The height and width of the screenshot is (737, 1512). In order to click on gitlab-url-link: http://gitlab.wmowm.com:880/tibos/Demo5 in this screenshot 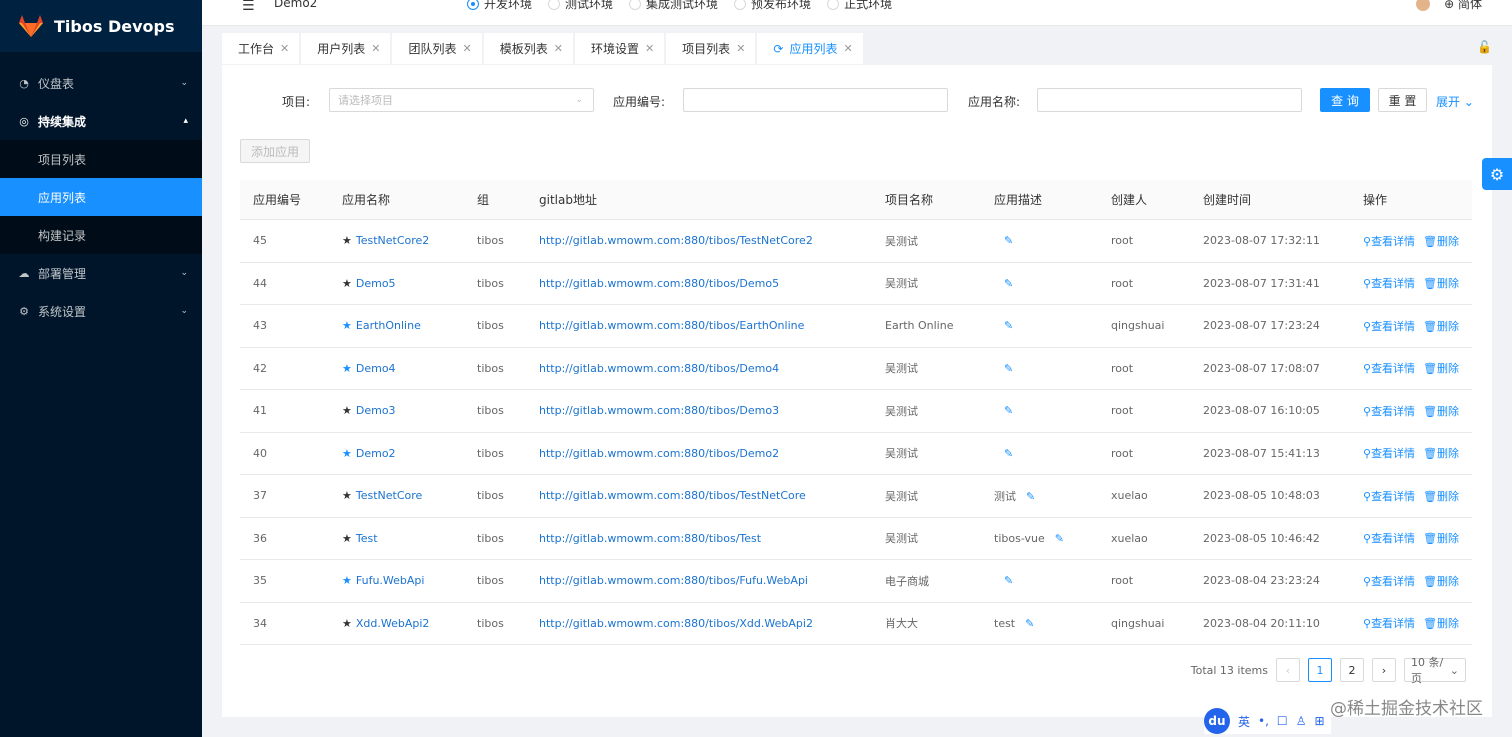, I will do `click(659, 283)`.